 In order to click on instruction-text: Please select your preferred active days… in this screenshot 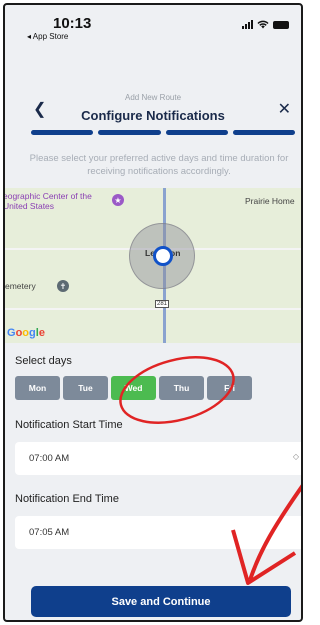, I will do `click(159, 165)`.